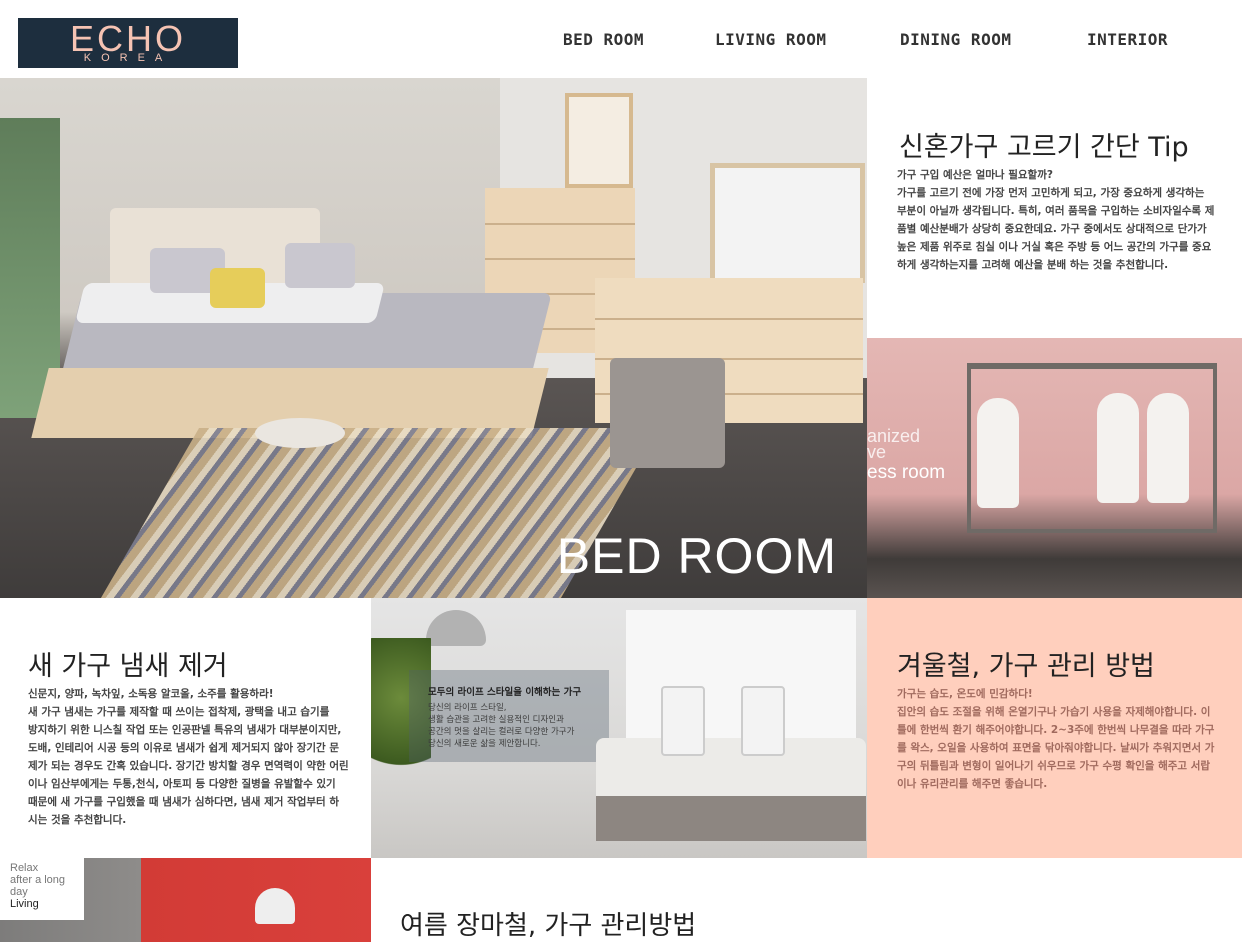 The width and height of the screenshot is (1242, 942). I want to click on tip-card-summer-care: 여름 장마철, 가구 관리방법, so click(806, 900).